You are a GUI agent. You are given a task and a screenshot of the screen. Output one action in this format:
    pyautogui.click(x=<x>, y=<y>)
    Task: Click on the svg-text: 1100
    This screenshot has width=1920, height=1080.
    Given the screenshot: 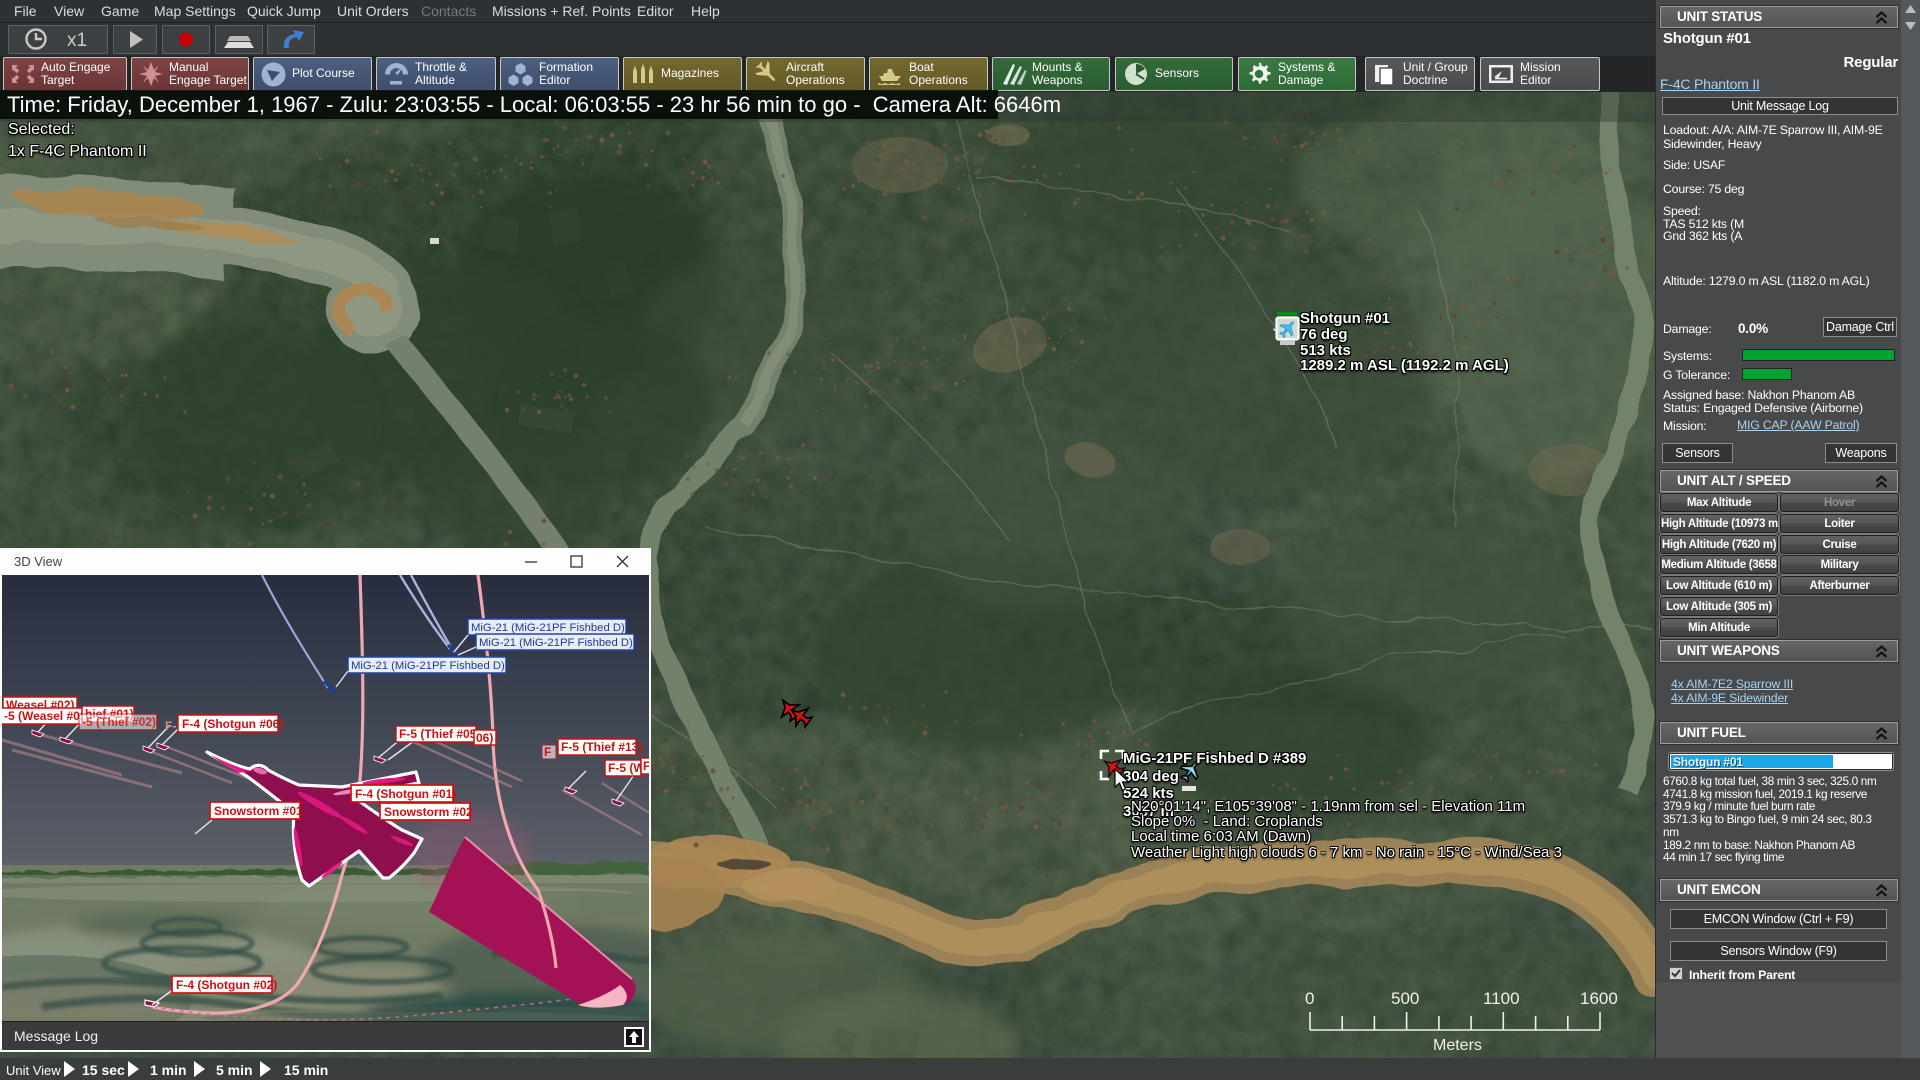 What is the action you would take?
    pyautogui.click(x=1501, y=998)
    